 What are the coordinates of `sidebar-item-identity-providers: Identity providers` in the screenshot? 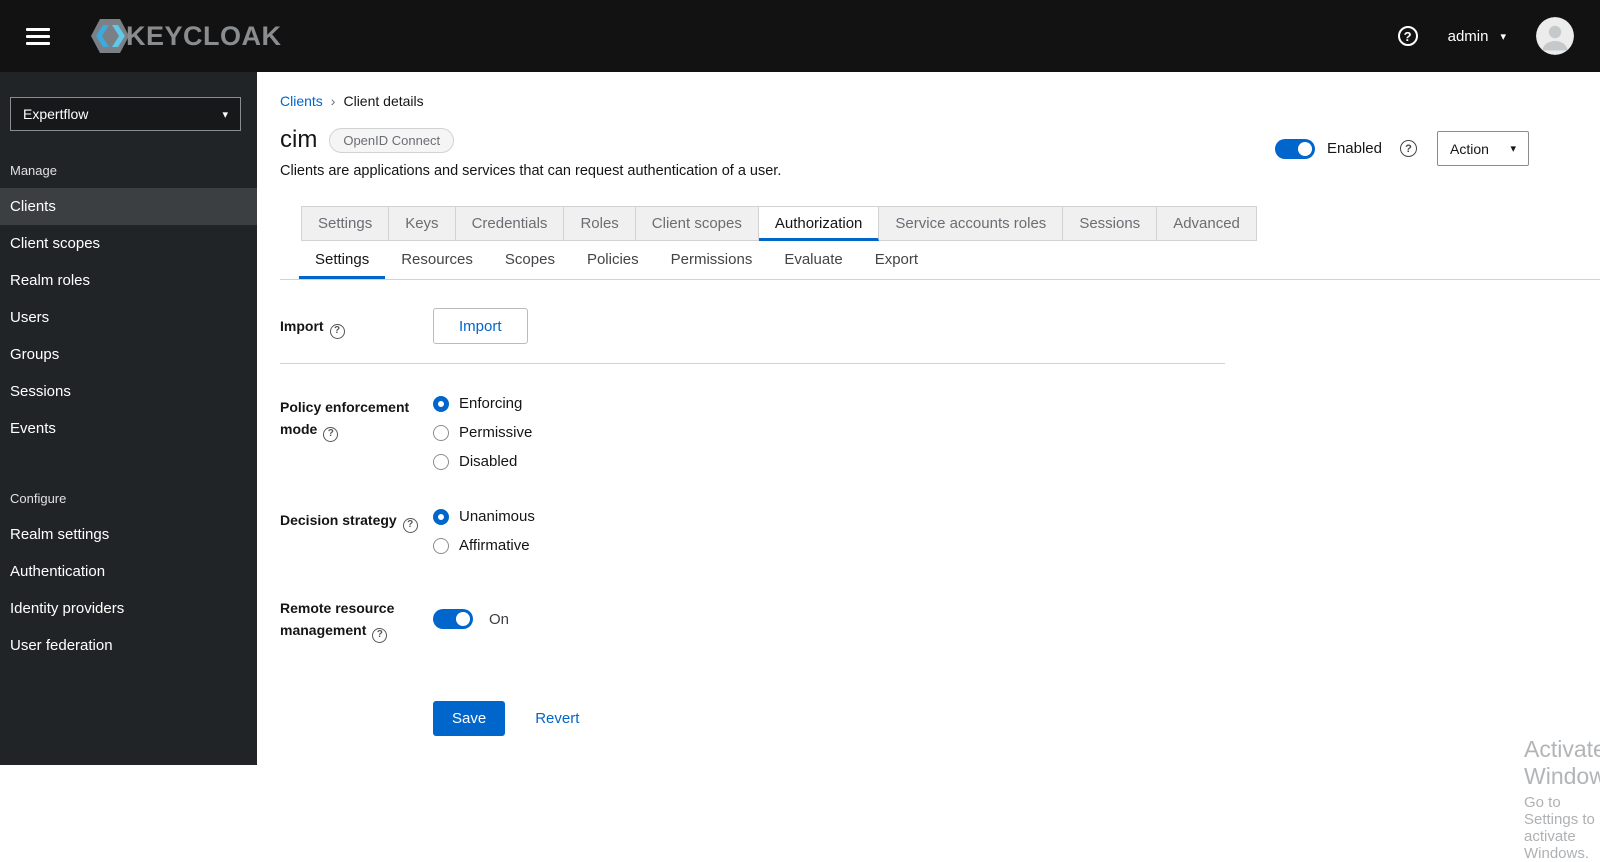 It's located at (128, 608).